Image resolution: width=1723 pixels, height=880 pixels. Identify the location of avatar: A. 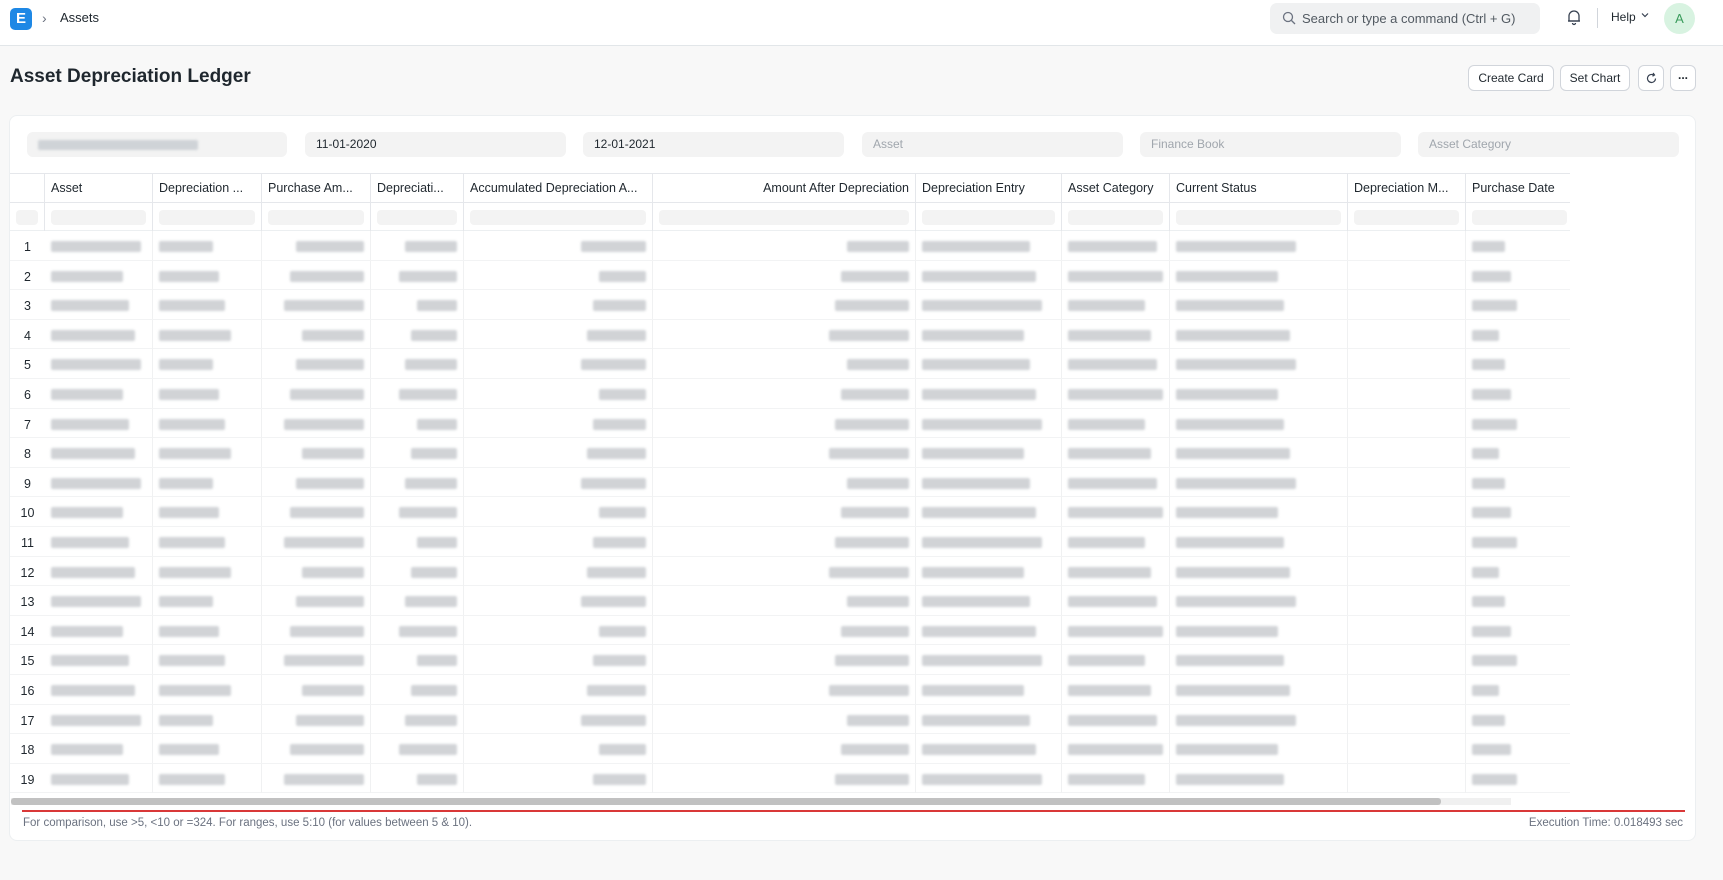
(1679, 18).